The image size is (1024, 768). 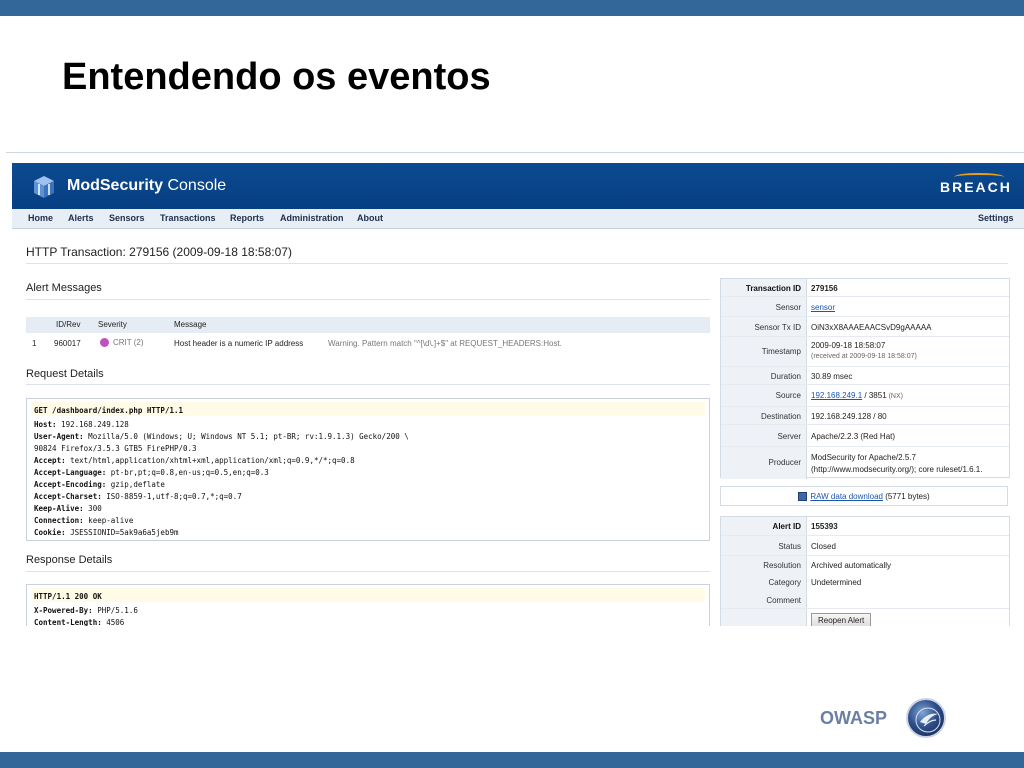 What do you see at coordinates (894, 396) in the screenshot?
I see `source-nx: (NX)` at bounding box center [894, 396].